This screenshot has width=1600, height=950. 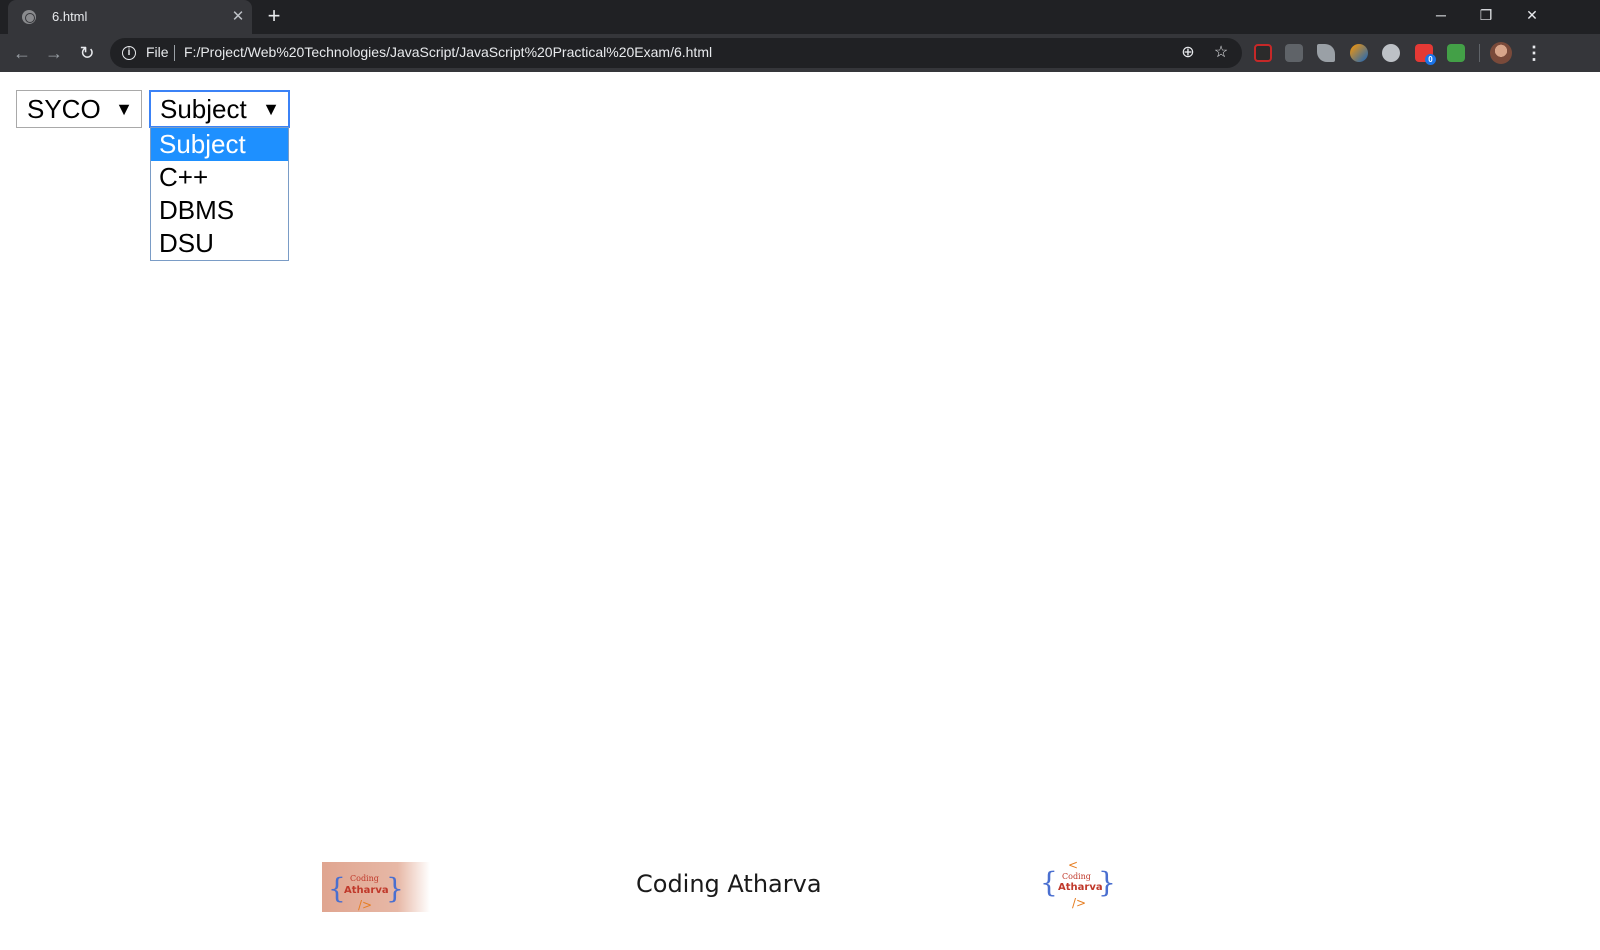 I want to click on menu-icon: ⋮, so click(x=1534, y=53).